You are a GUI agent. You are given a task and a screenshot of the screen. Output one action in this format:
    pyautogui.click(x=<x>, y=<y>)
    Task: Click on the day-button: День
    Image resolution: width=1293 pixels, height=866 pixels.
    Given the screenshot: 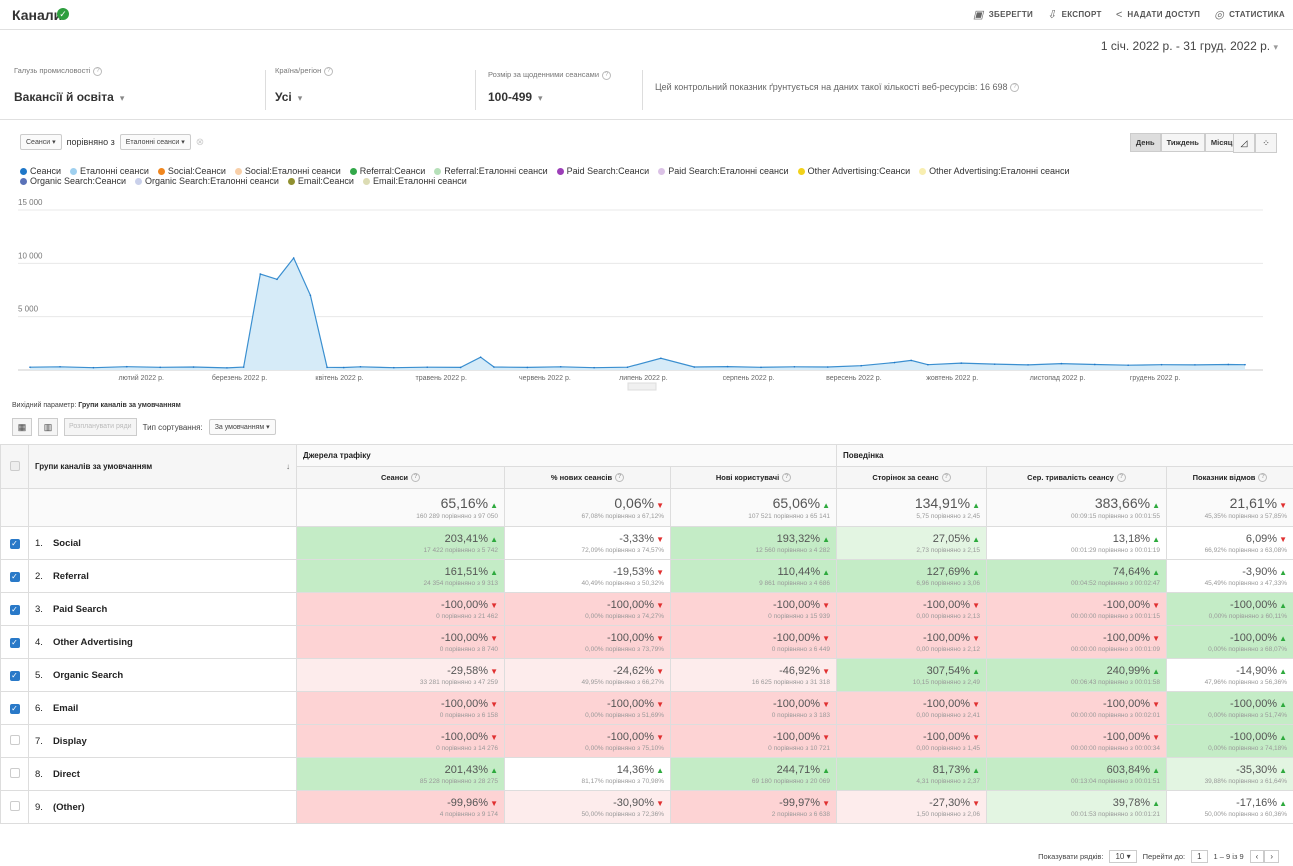 What is the action you would take?
    pyautogui.click(x=1145, y=142)
    